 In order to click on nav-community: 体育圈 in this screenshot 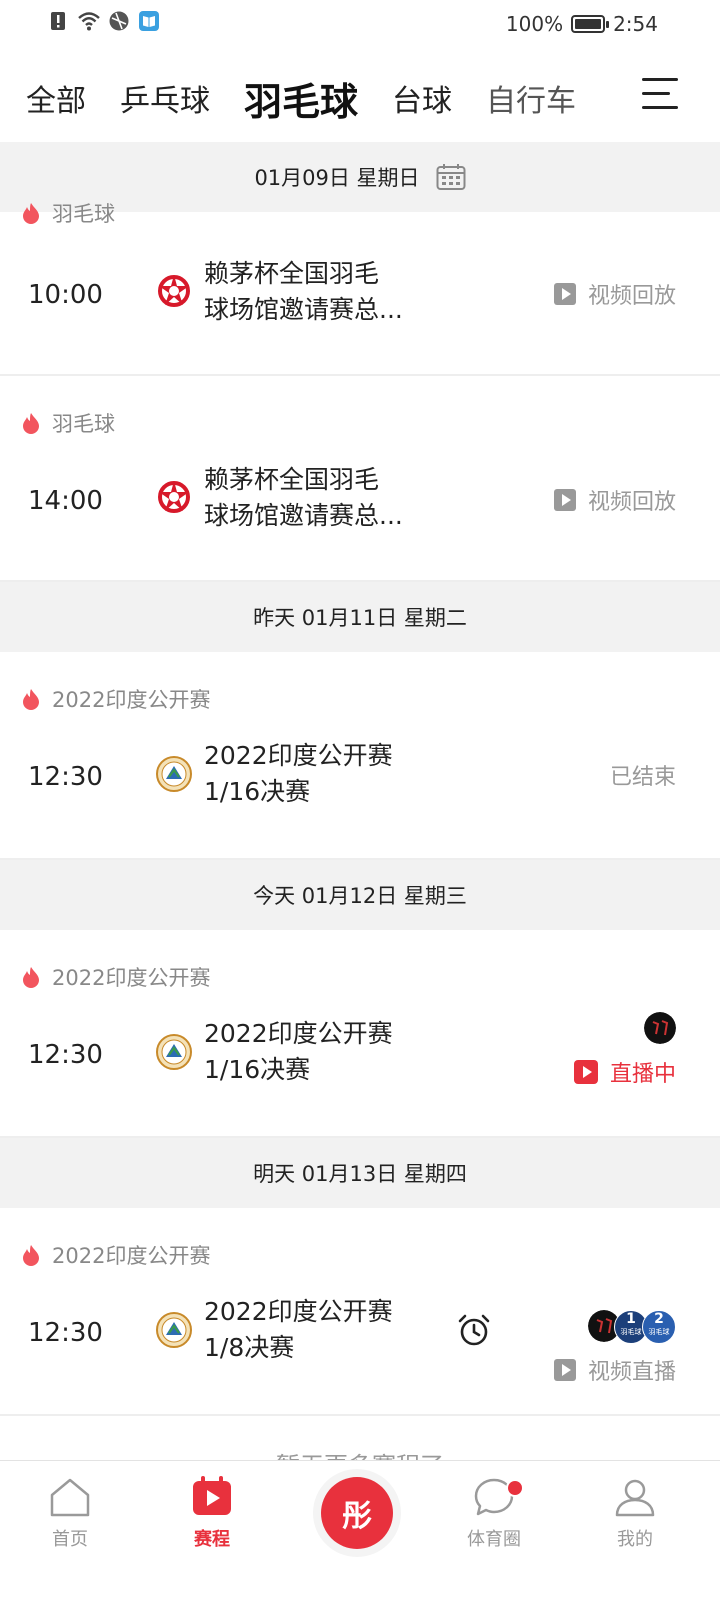, I will do `click(494, 1513)`.